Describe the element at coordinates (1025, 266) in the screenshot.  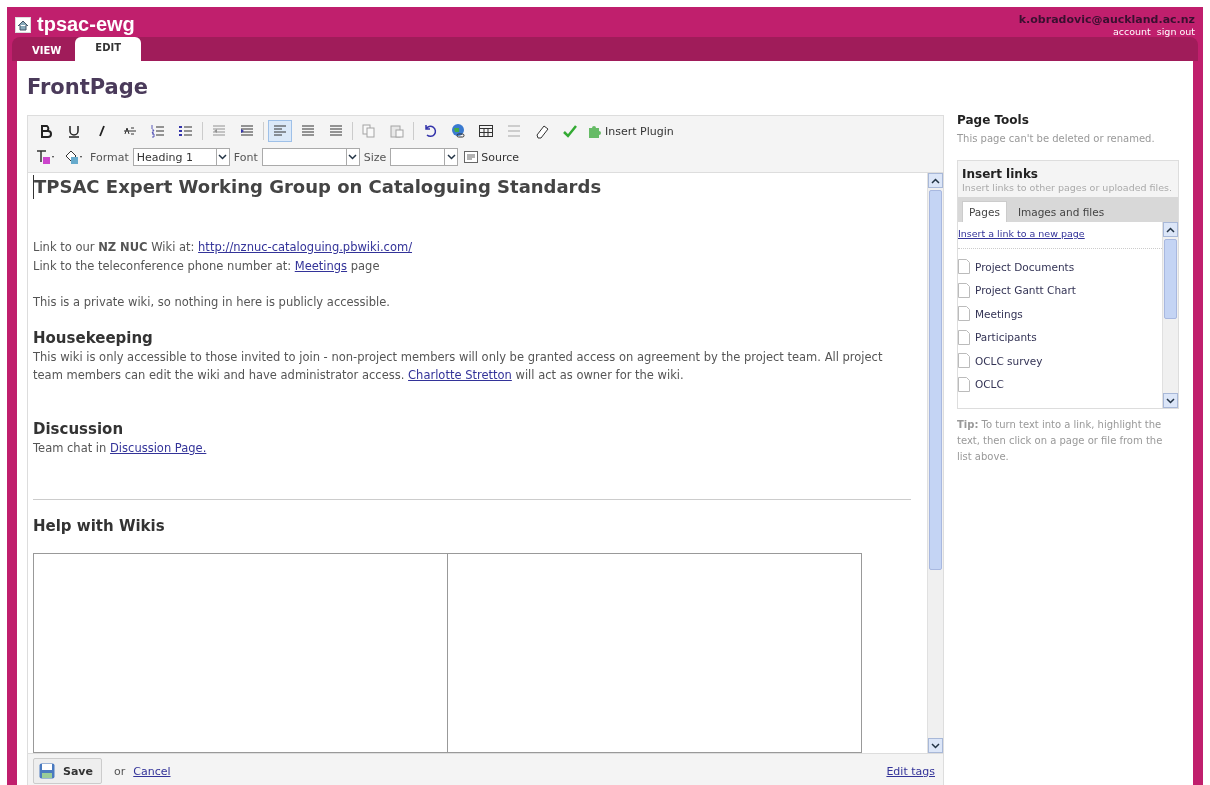
I see `page-list-item: Project Documents` at that location.